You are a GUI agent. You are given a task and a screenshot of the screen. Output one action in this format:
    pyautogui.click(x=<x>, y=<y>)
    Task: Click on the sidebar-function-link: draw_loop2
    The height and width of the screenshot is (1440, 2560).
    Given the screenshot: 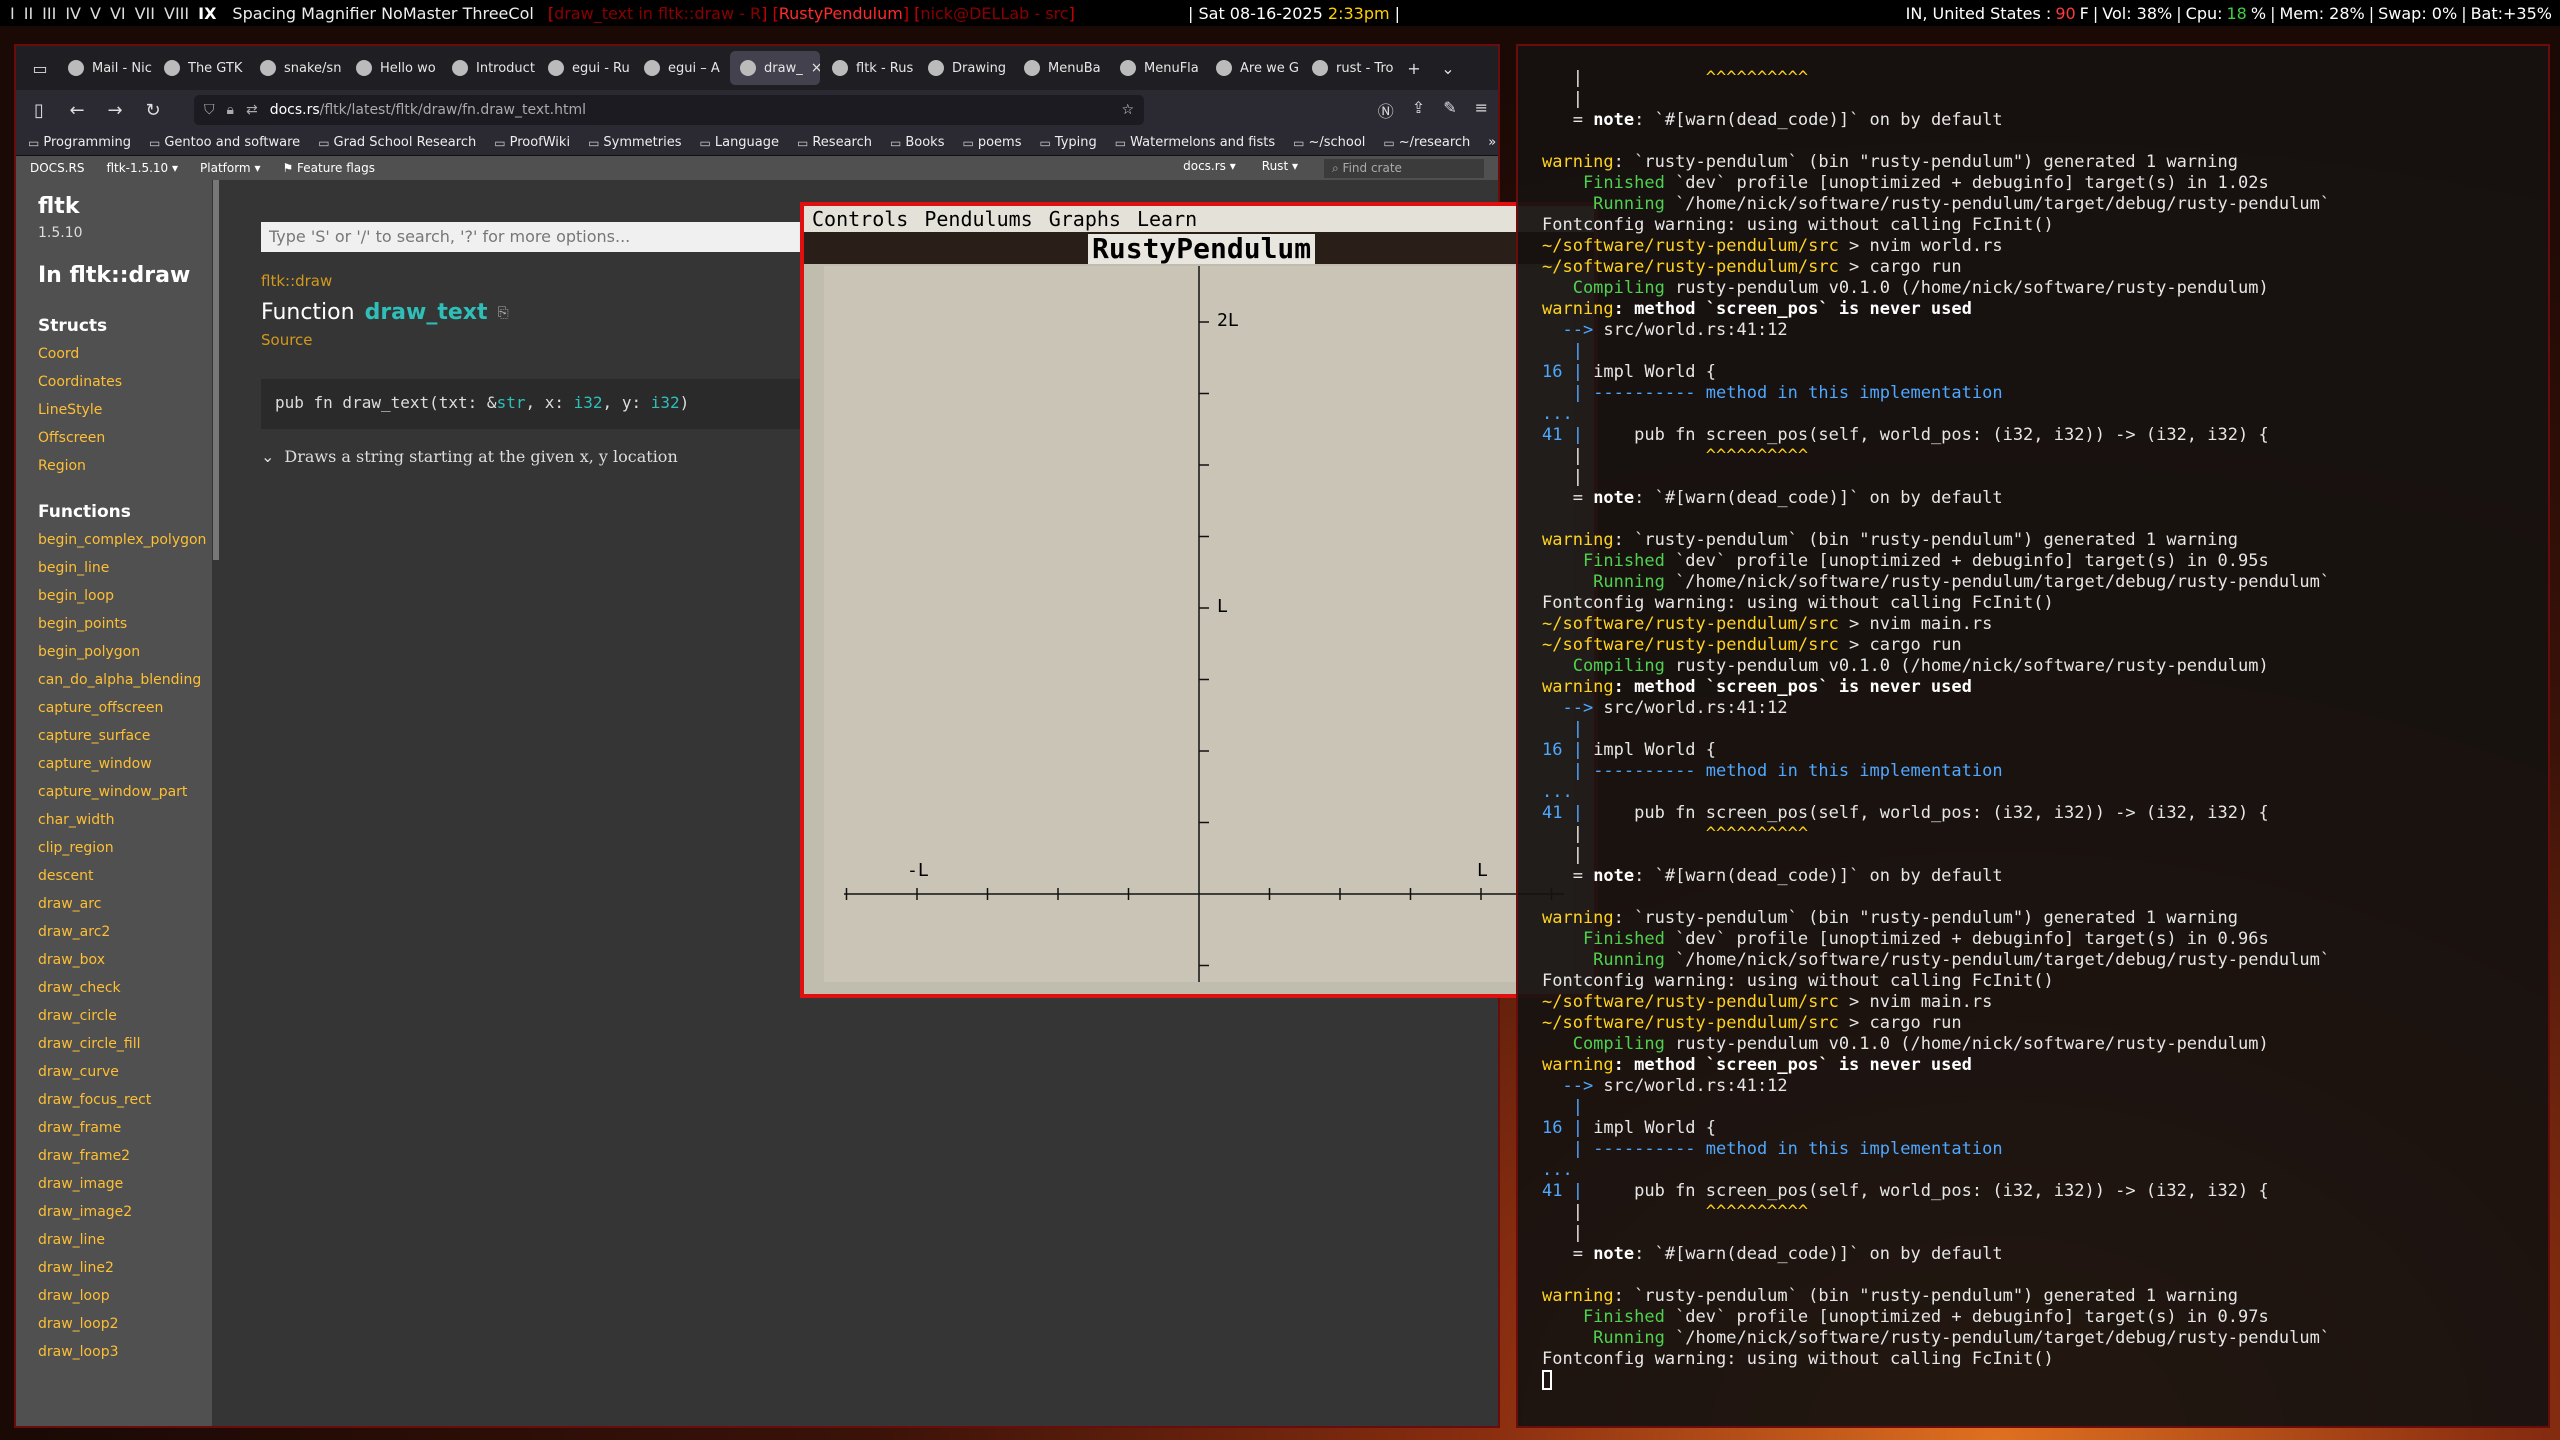 What is the action you would take?
    pyautogui.click(x=125, y=1324)
    